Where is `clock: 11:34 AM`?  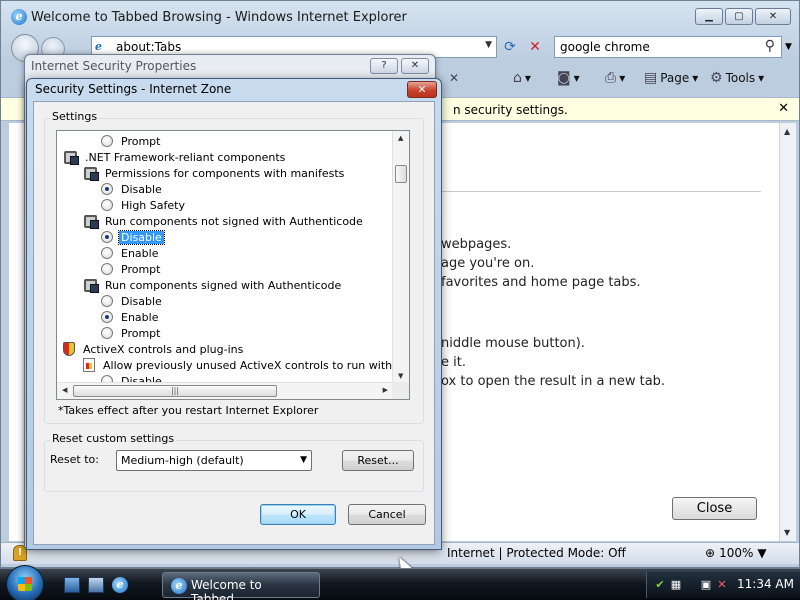 clock: 11:34 AM is located at coordinates (765, 584).